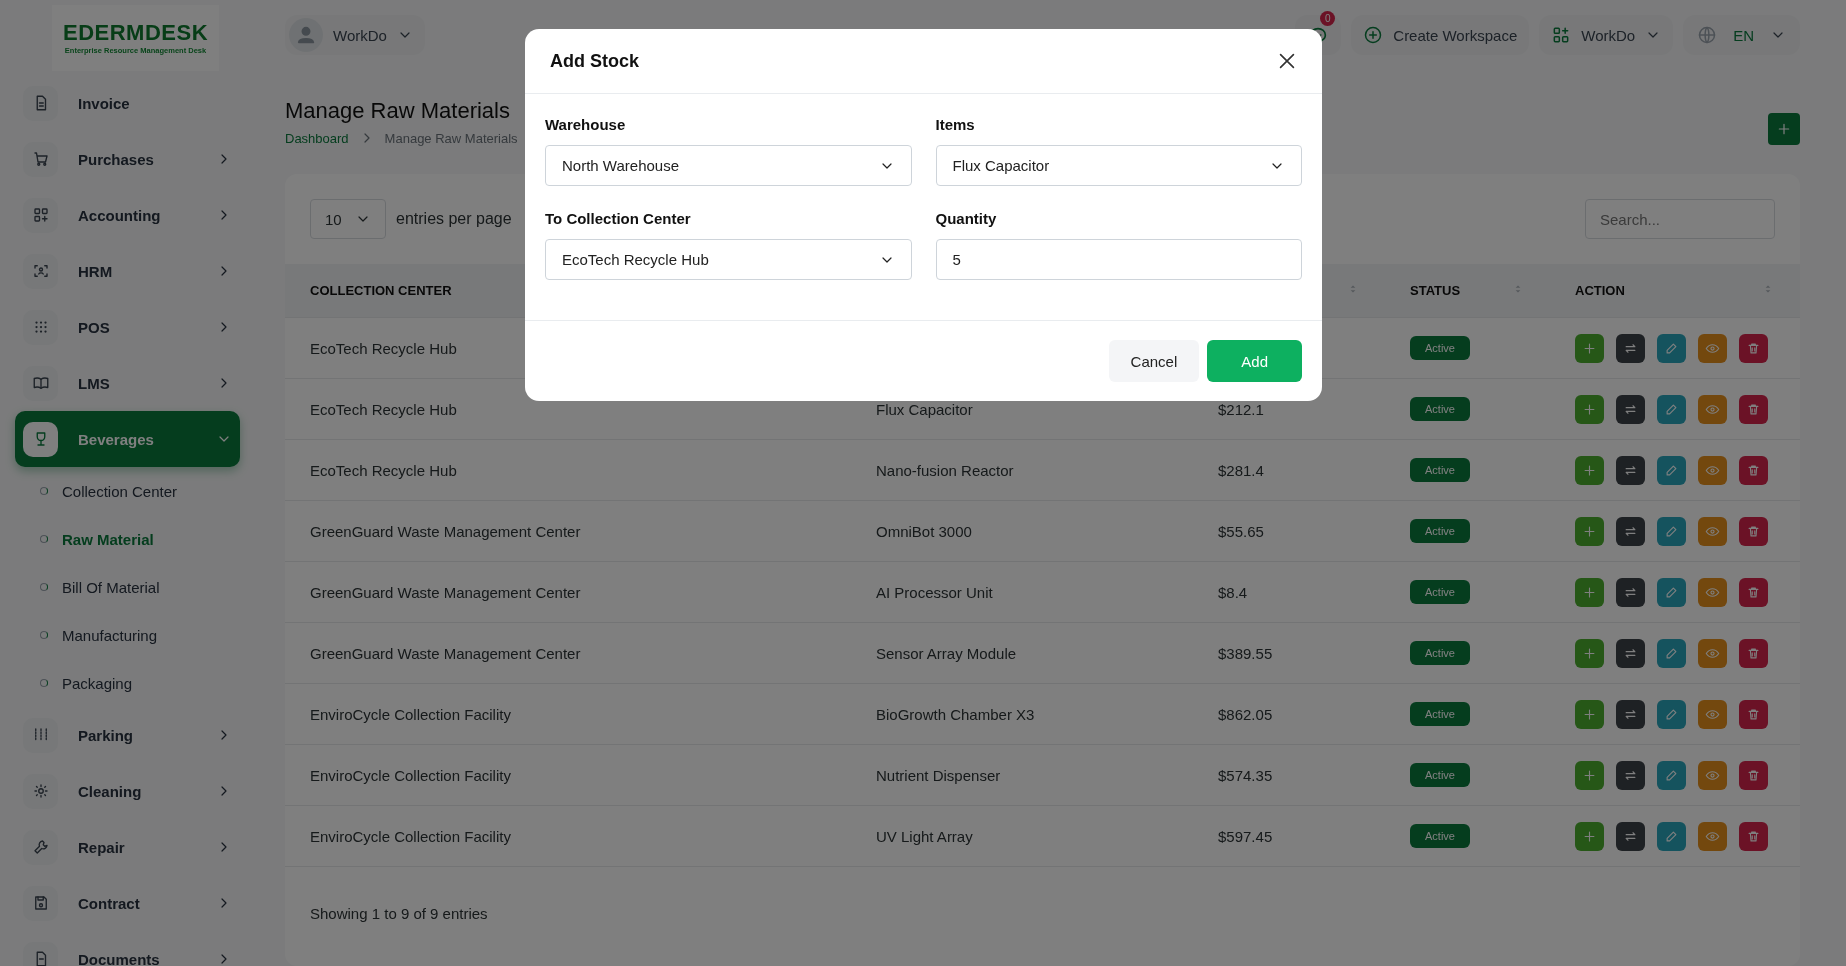 The height and width of the screenshot is (966, 1846). Describe the element at coordinates (728, 259) in the screenshot. I see `select-field: EcoTech Recycle Hub` at that location.